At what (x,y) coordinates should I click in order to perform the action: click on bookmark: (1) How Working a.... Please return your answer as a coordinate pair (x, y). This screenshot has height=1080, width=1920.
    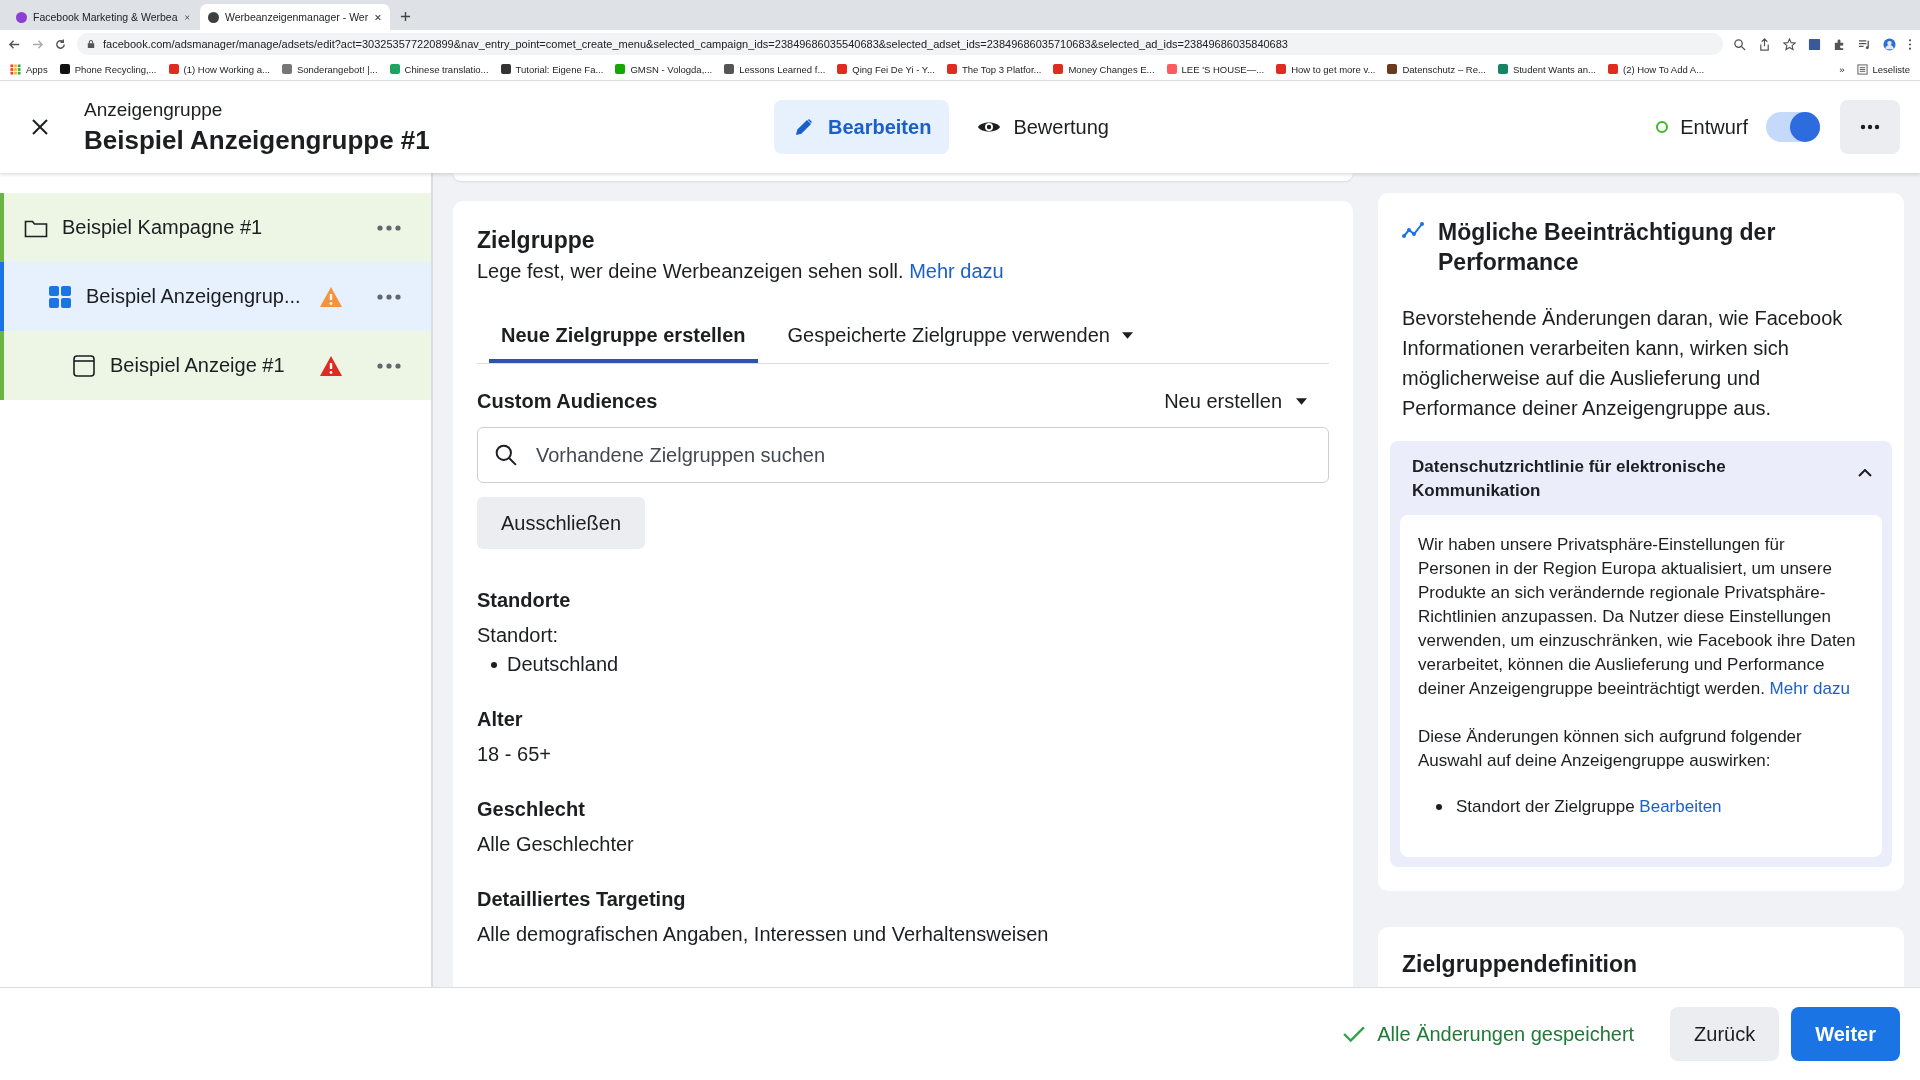
    Looking at the image, I should click on (219, 69).